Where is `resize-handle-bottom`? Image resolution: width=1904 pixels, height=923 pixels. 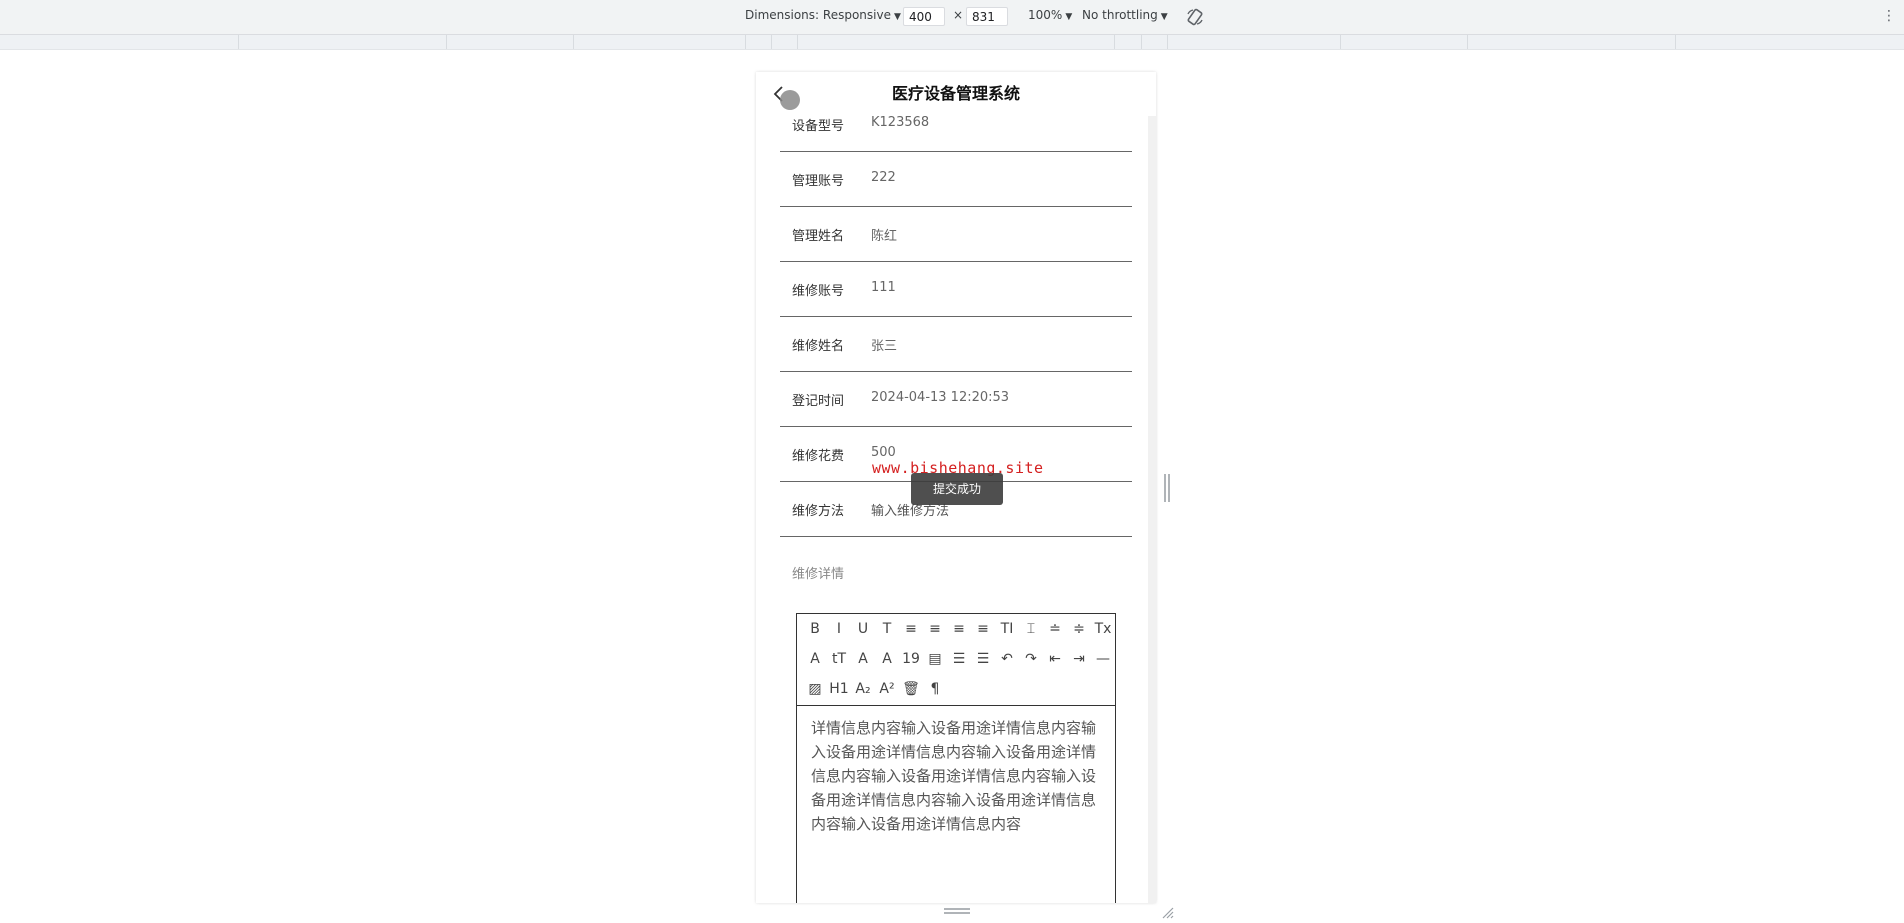
resize-handle-bottom is located at coordinates (957, 912).